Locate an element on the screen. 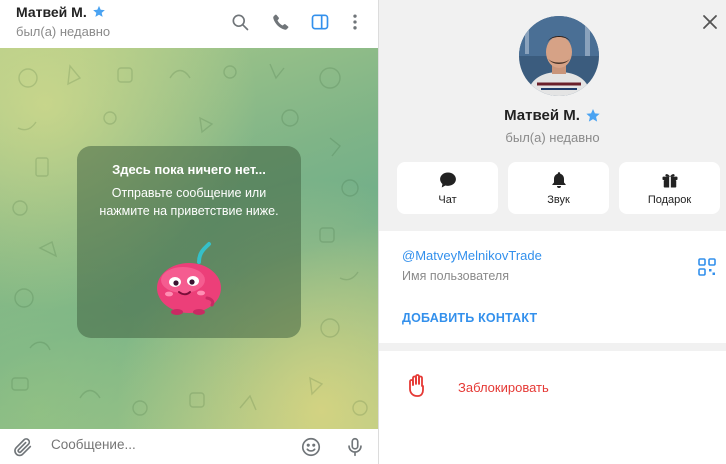 The image size is (726, 464). block-user-label: Заблокировать is located at coordinates (503, 387).